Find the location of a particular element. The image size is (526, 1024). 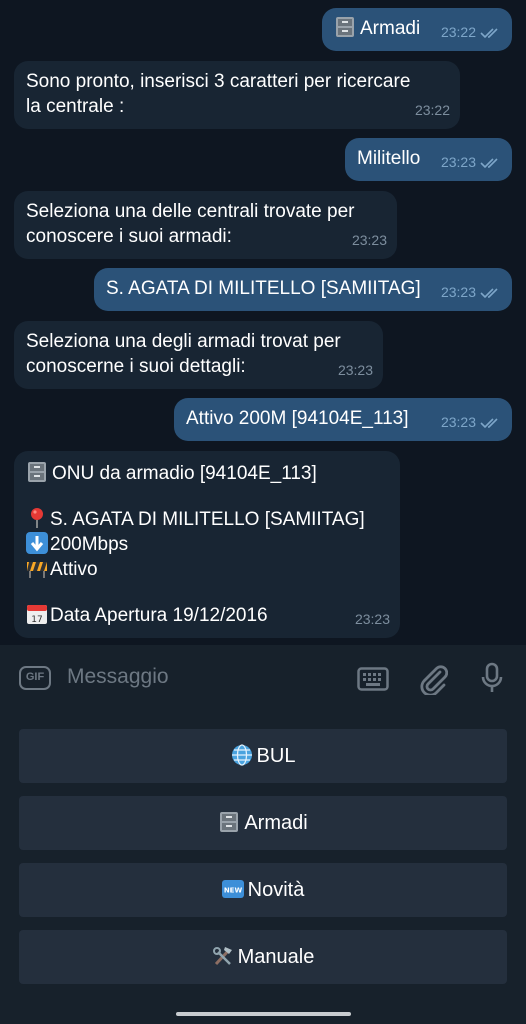

keyboard-button-bul: BUL is located at coordinates (263, 756).